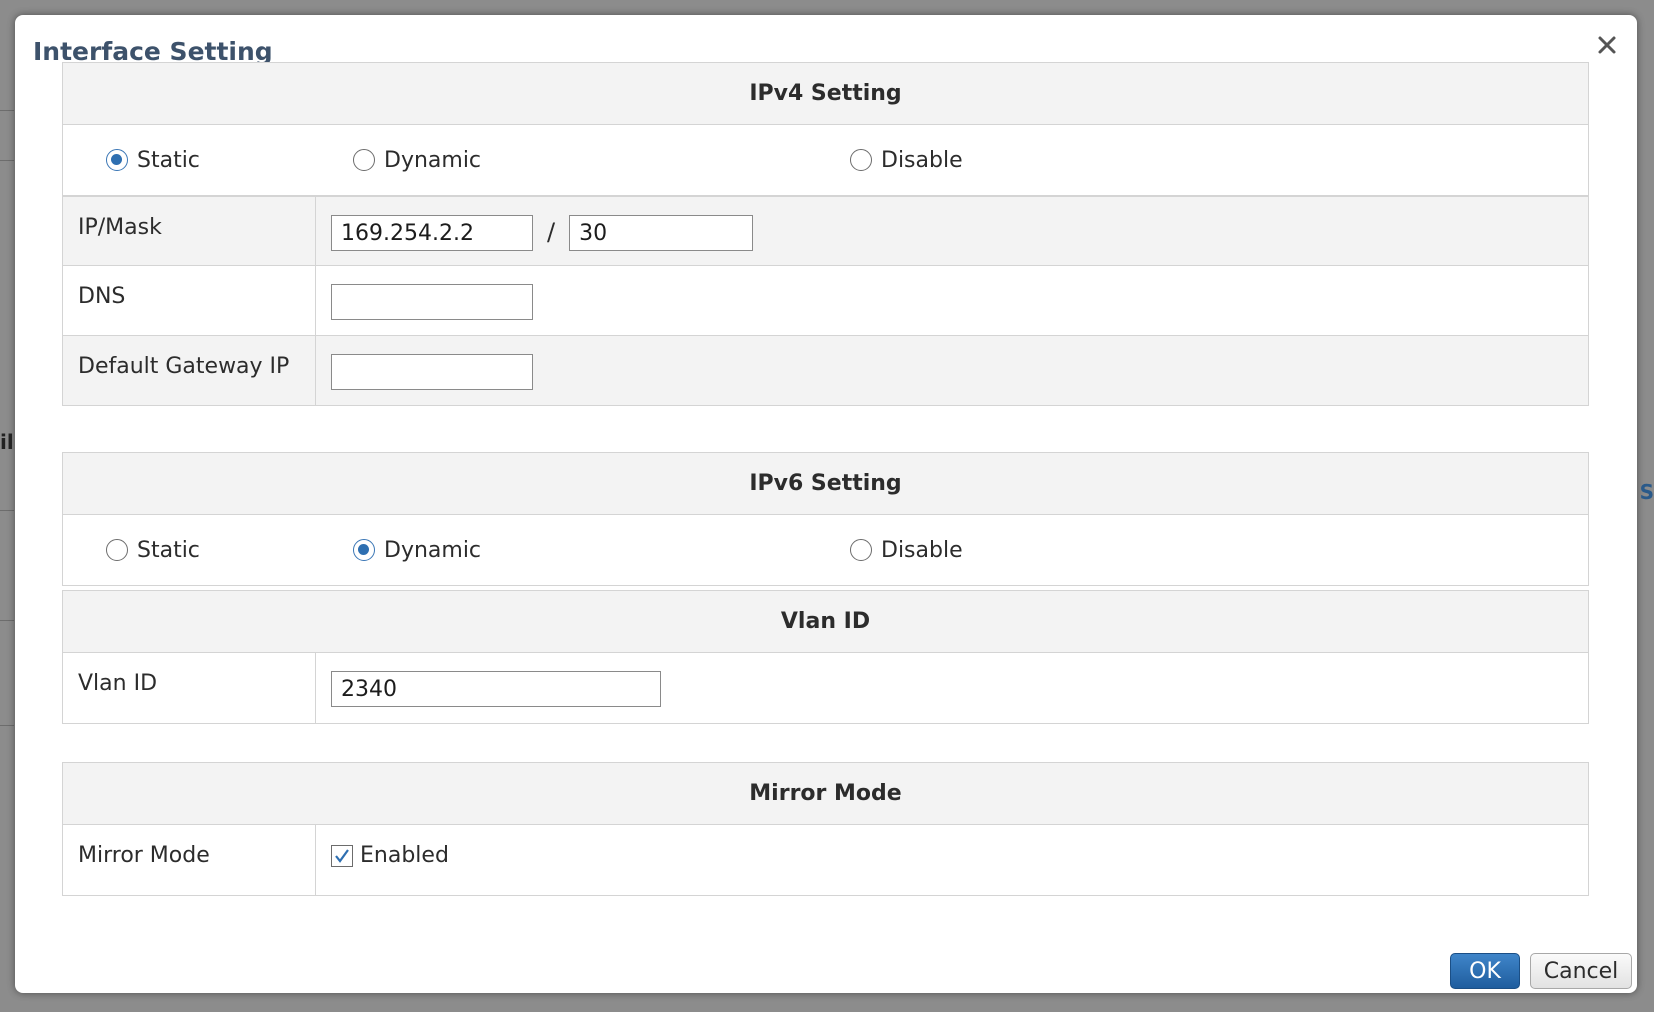 This screenshot has width=1654, height=1012. I want to click on dns-row: DNS, so click(825, 300).